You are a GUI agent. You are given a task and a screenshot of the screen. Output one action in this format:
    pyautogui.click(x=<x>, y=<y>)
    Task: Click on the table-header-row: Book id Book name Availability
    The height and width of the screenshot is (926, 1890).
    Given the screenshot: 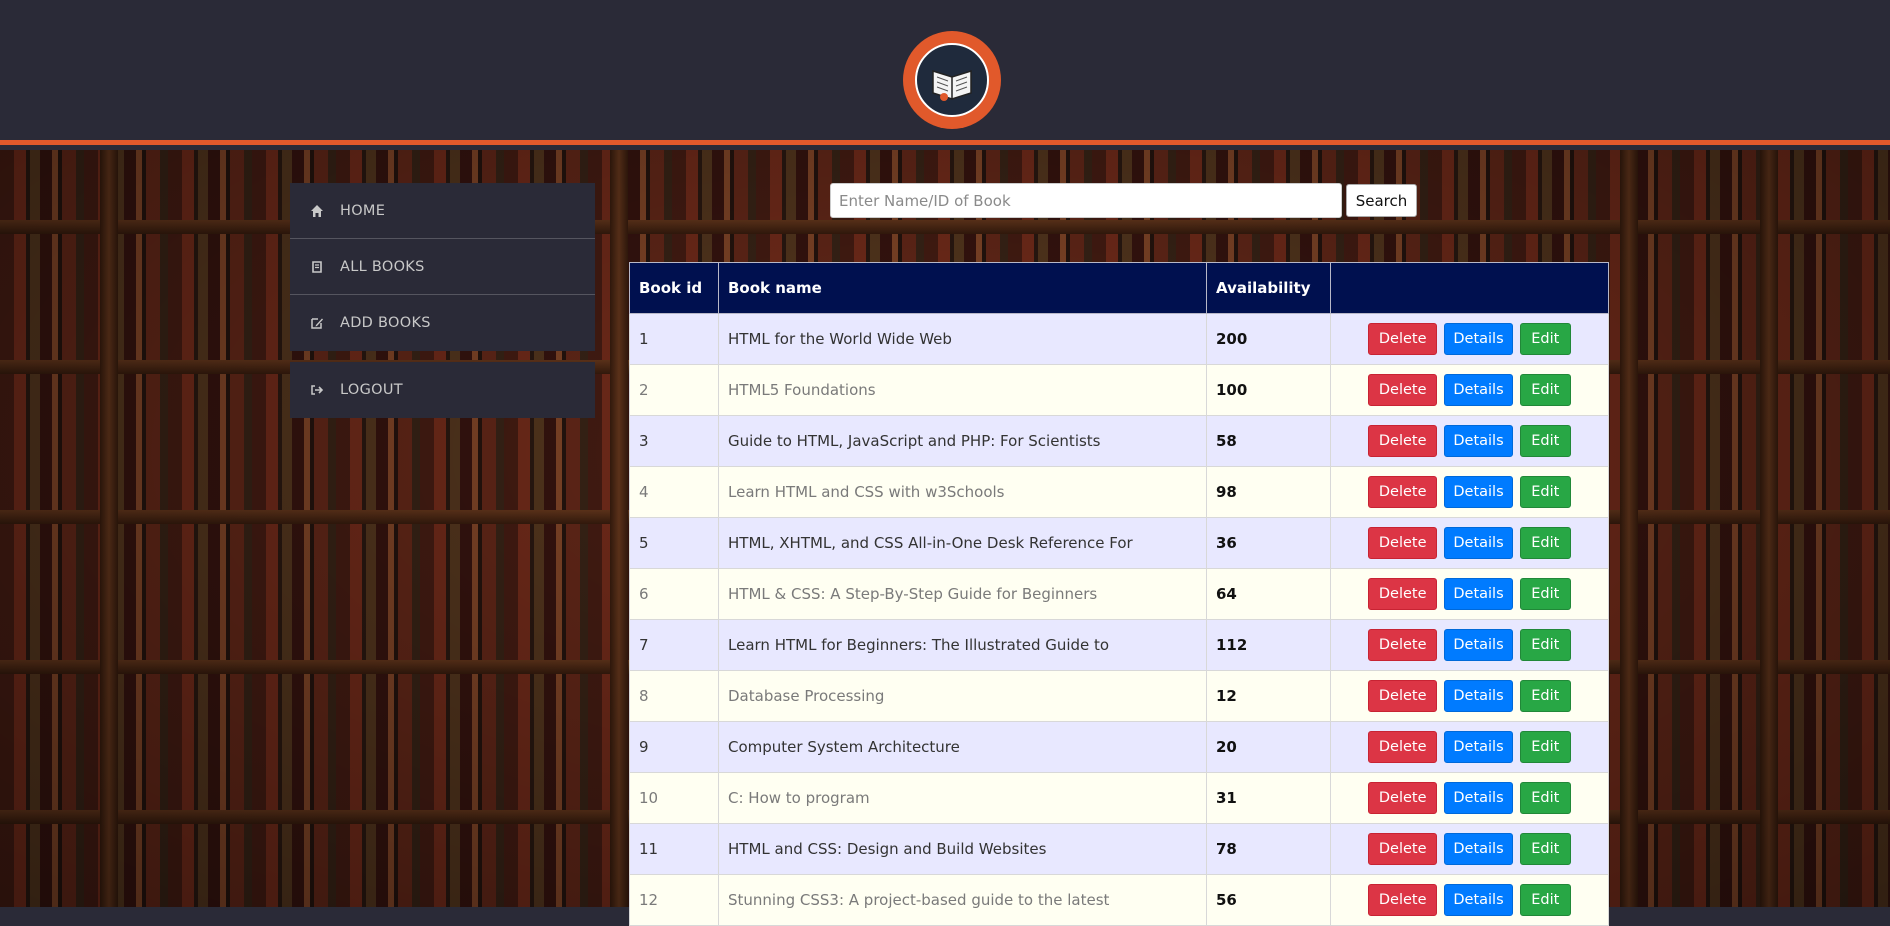 What is the action you would take?
    pyautogui.click(x=1119, y=288)
    